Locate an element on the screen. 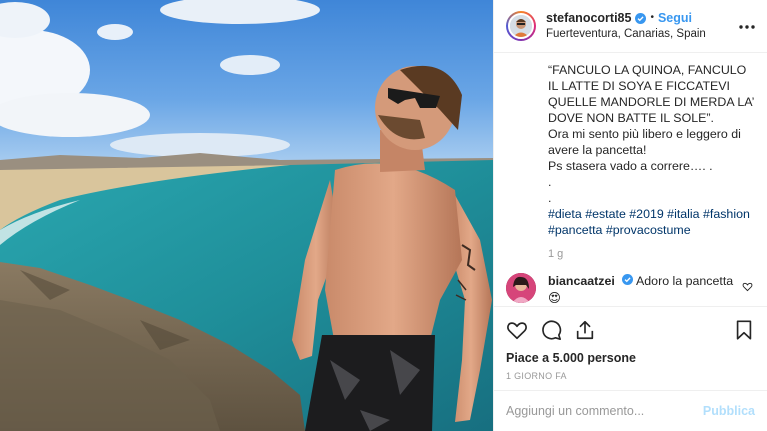 This screenshot has height=431, width=767. commenter-avatar-image is located at coordinates (521, 288).